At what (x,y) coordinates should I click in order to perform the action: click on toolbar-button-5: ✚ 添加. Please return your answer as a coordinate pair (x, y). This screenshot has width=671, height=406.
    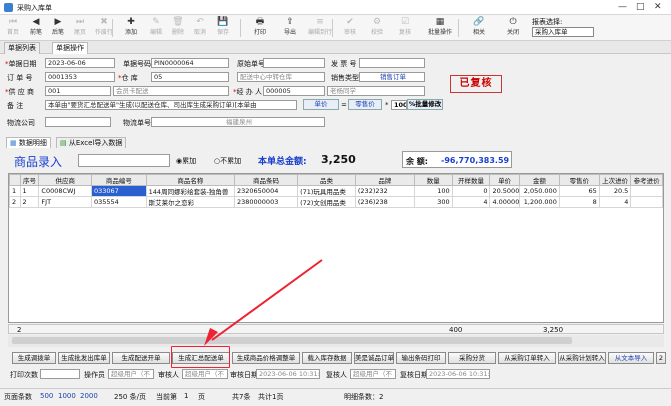
    Looking at the image, I should click on (131, 28).